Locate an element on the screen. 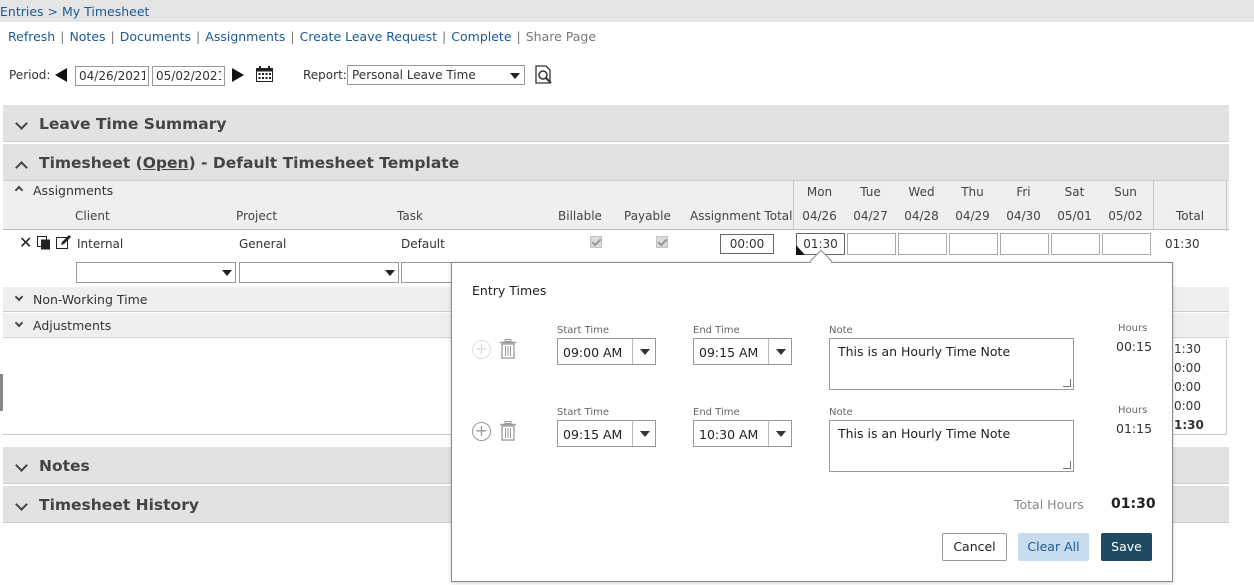  next-period-icon is located at coordinates (238, 75).